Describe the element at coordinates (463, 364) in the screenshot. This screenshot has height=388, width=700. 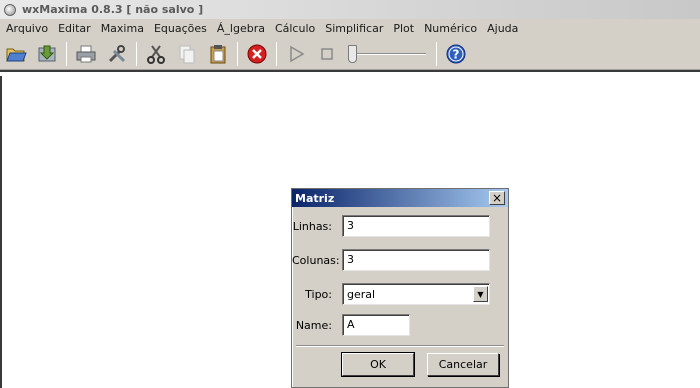
I see `cancel-button: Cancelar` at that location.